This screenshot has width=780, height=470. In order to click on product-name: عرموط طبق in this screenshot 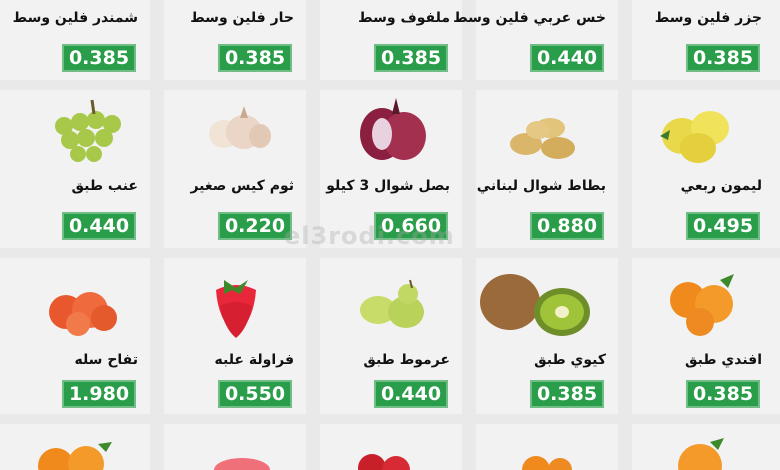, I will do `click(406, 360)`.